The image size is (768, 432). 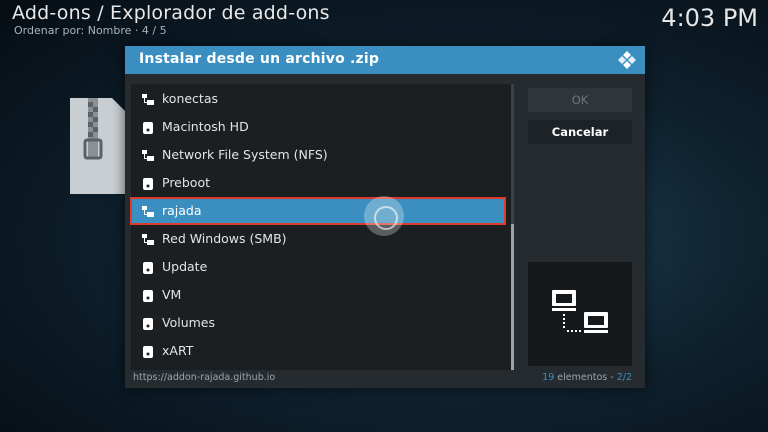 What do you see at coordinates (245, 154) in the screenshot?
I see `list-item-label: Network File System (NFS)` at bounding box center [245, 154].